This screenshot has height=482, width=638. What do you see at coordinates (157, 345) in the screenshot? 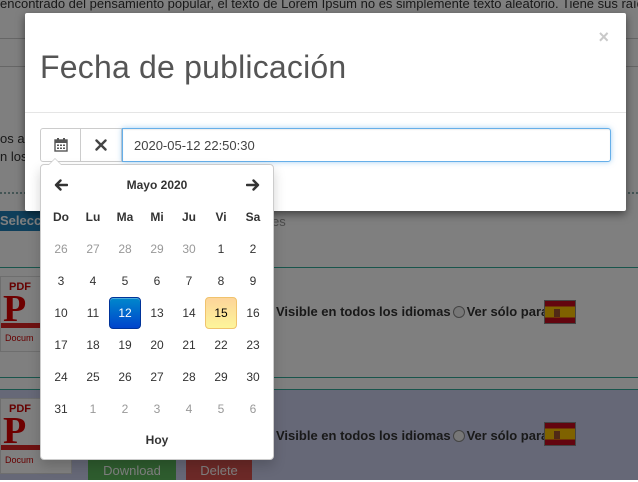
I see `calendar-day: 20` at bounding box center [157, 345].